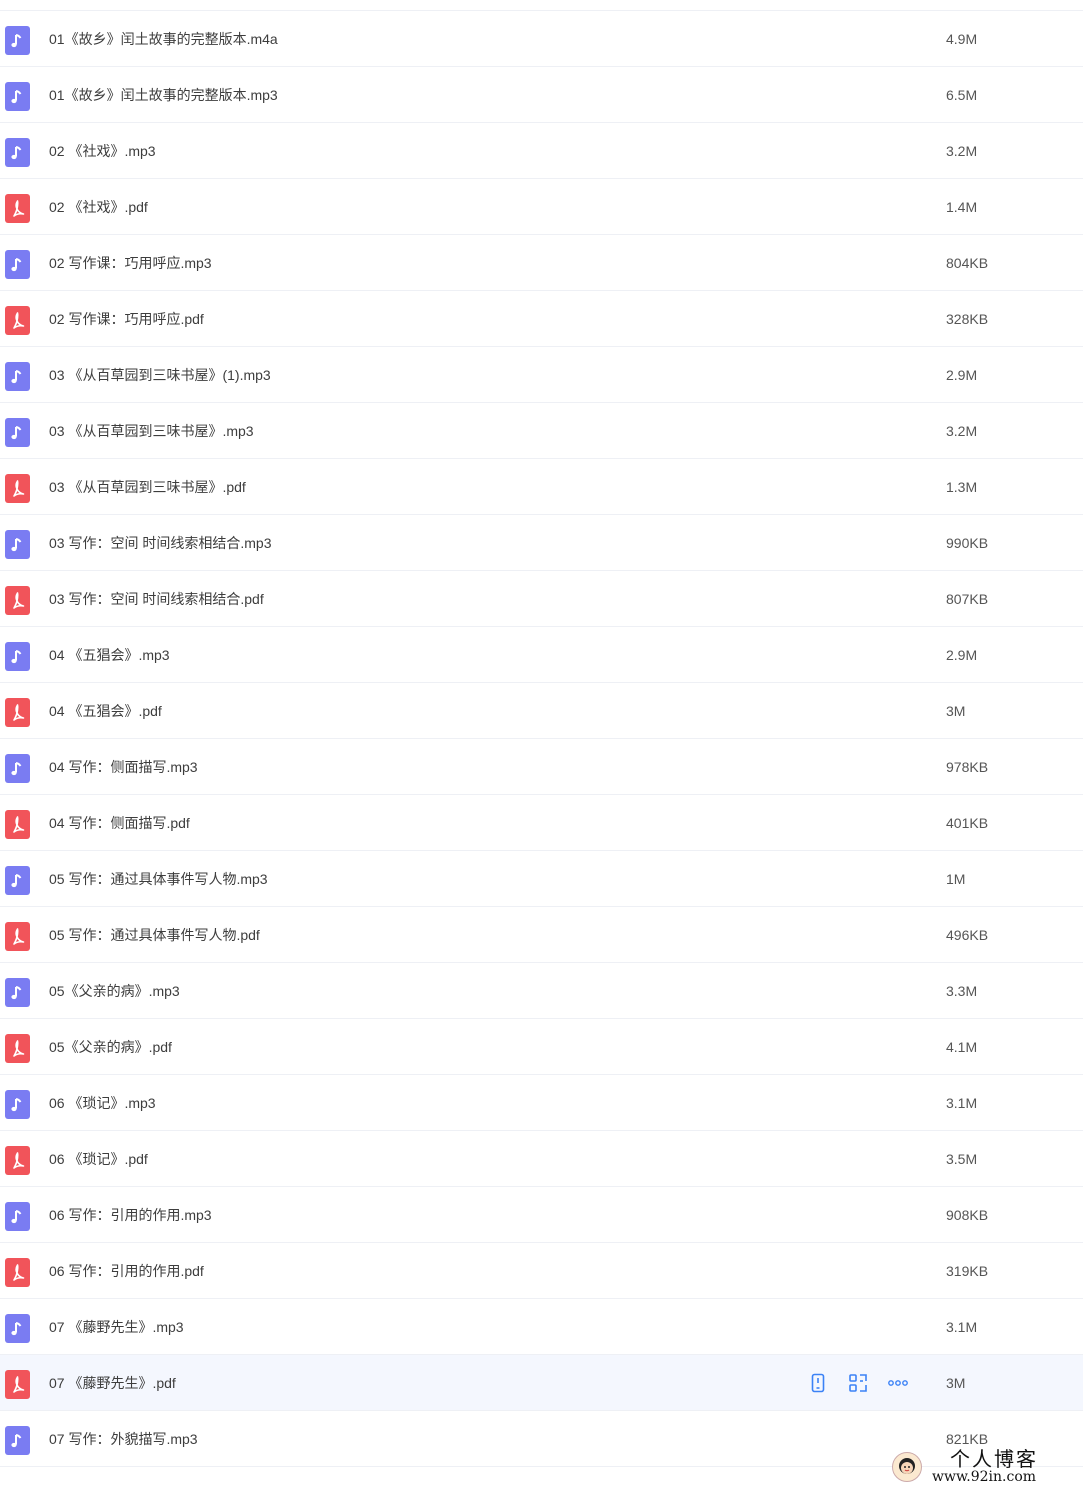 The image size is (1083, 1491). What do you see at coordinates (541, 151) in the screenshot?
I see `file-row: 02 《社戏》.mp3 3.2M` at bounding box center [541, 151].